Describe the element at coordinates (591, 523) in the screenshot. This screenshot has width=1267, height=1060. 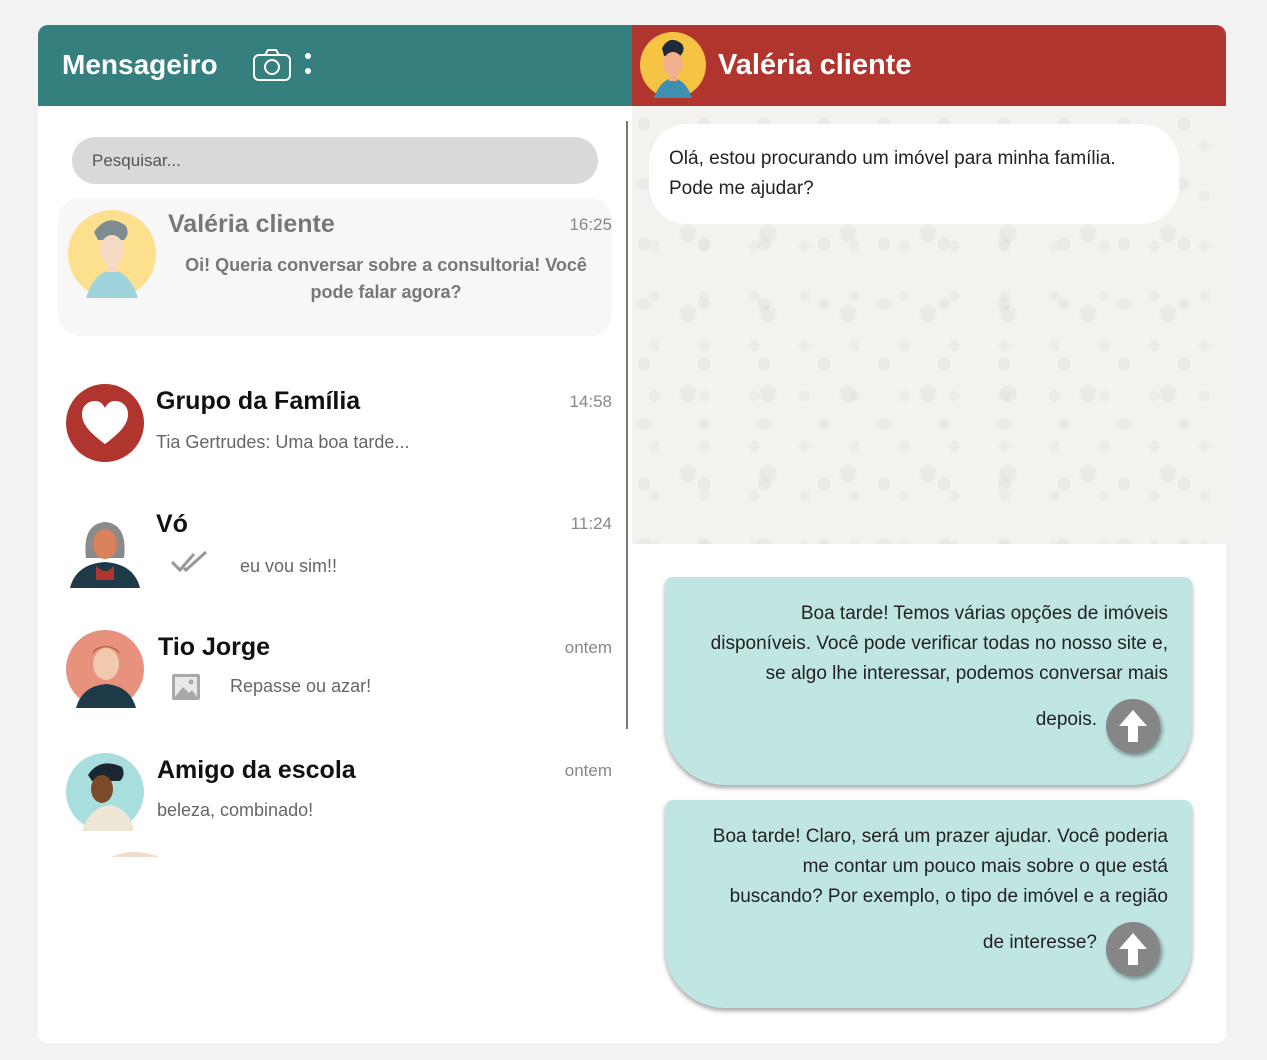
I see `chat-time: 11:24` at that location.